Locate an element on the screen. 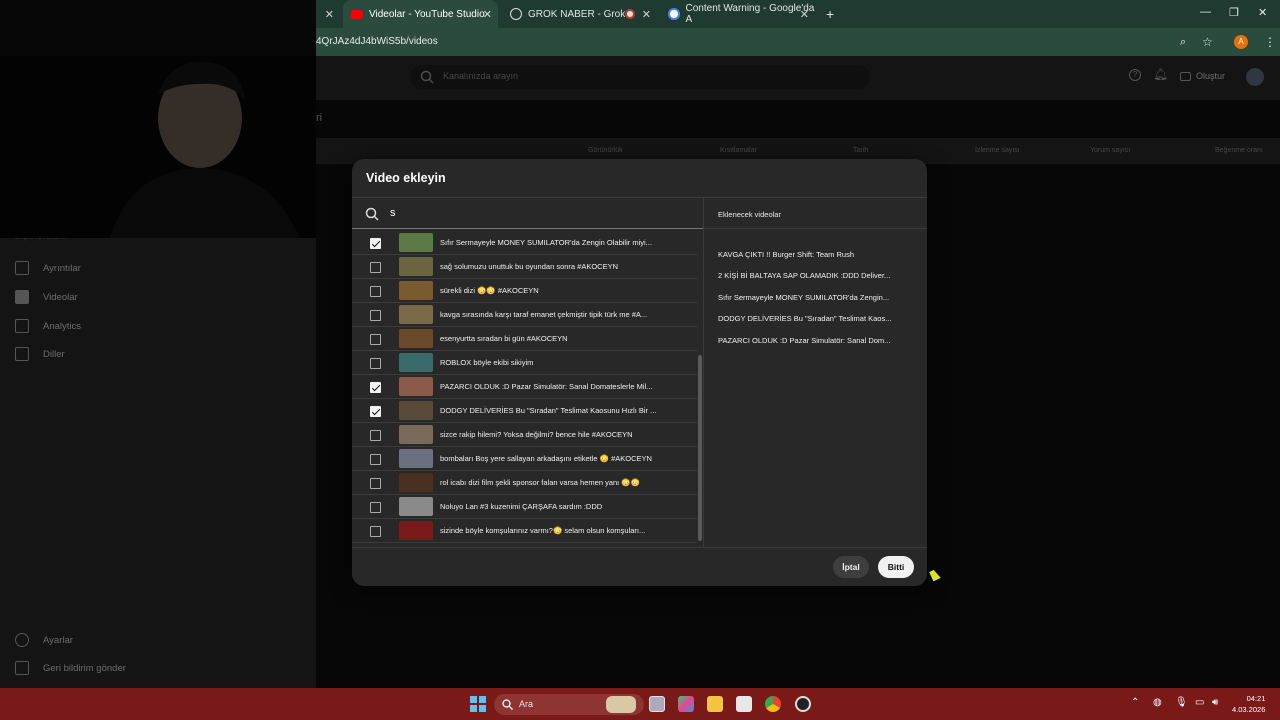  video-search-input: s is located at coordinates (527, 213).